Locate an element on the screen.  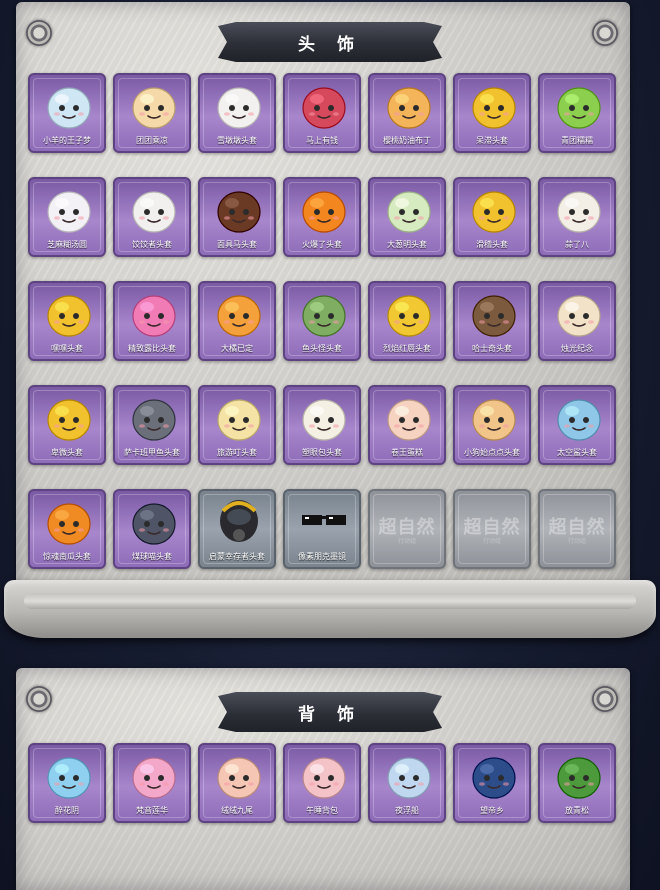
item-name: 芝麻糊汤圆 is located at coordinates (67, 244).